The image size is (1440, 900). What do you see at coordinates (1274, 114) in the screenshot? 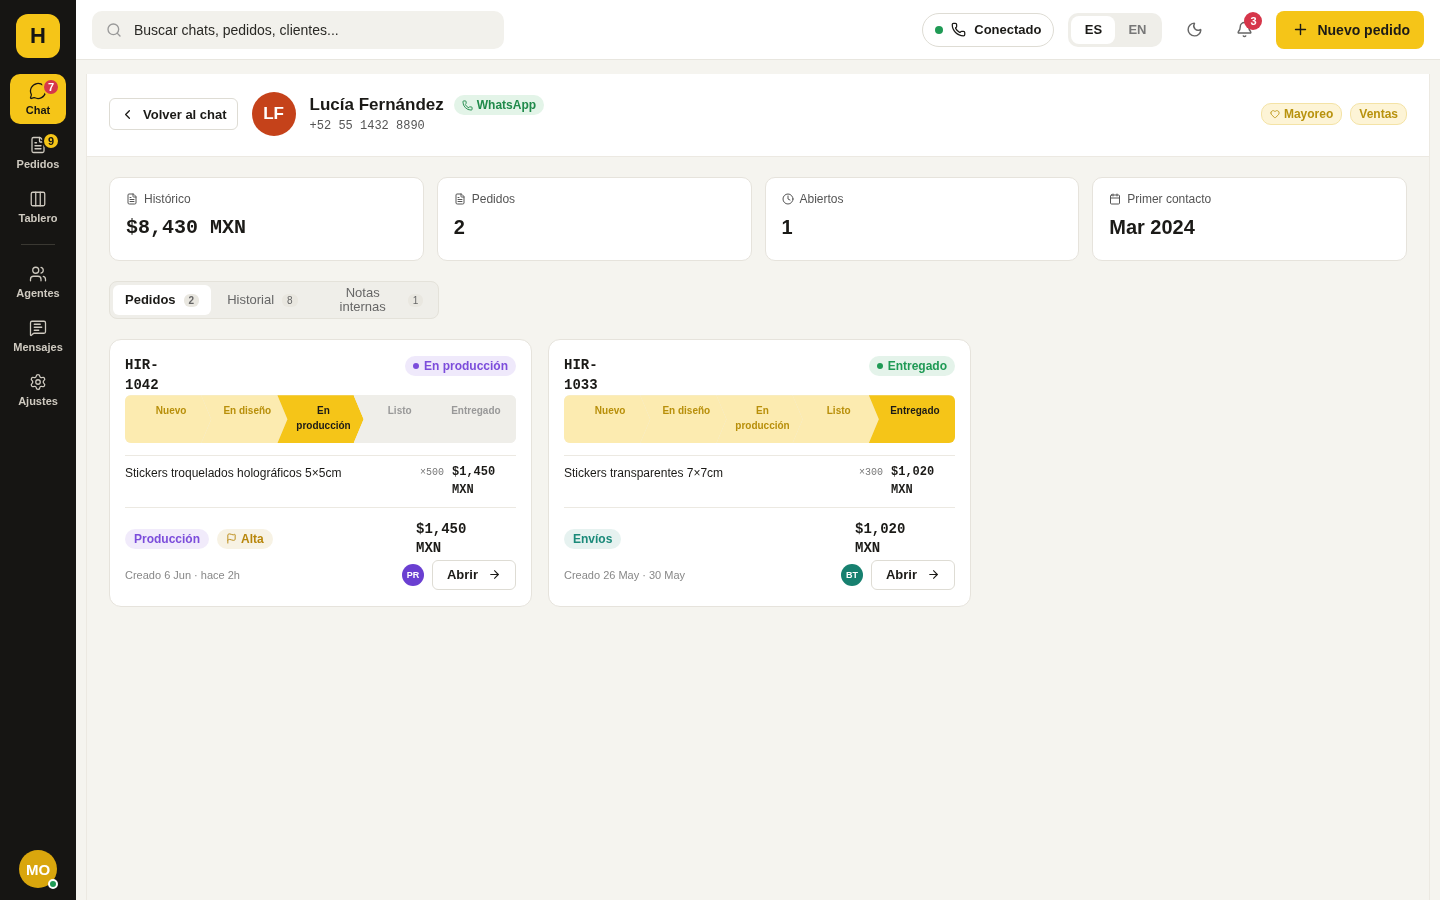
I see `heart-icon` at bounding box center [1274, 114].